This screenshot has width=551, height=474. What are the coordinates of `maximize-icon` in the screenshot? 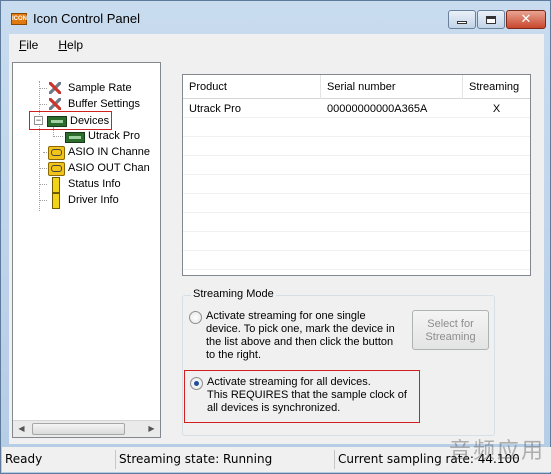 It's located at (491, 19).